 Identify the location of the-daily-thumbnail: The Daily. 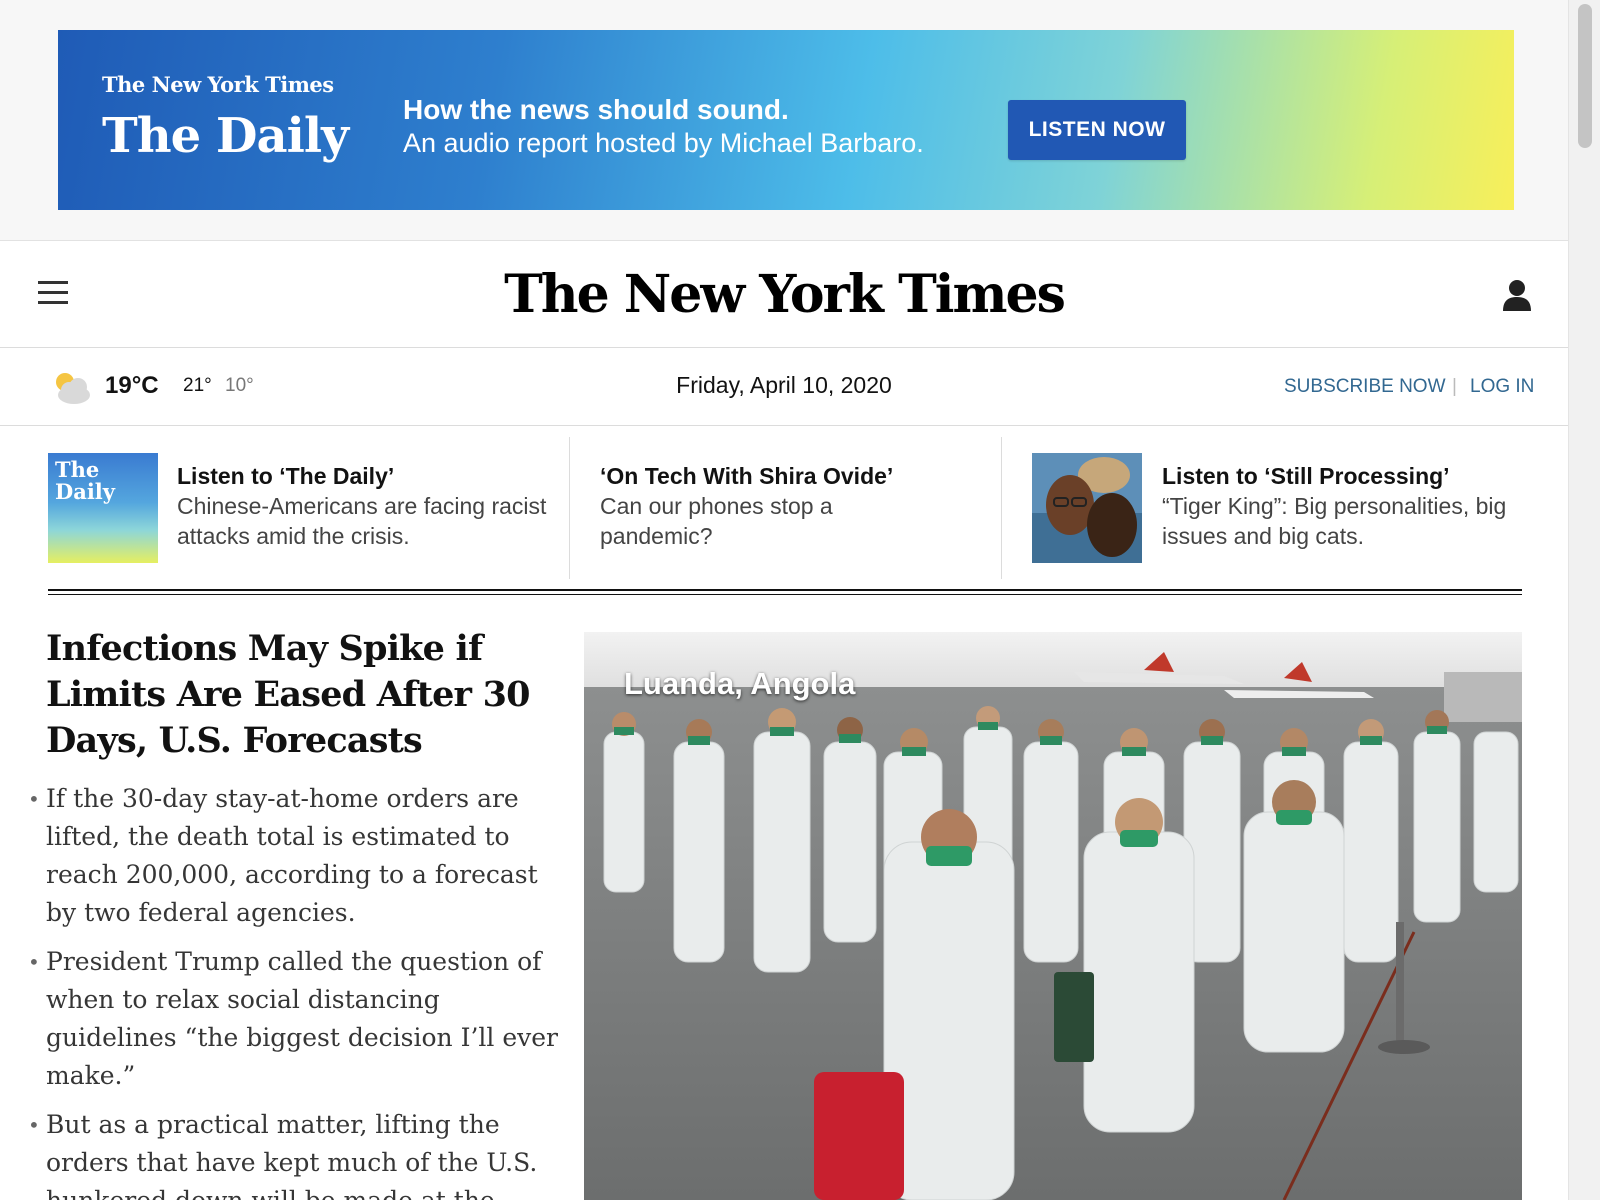
(103, 508).